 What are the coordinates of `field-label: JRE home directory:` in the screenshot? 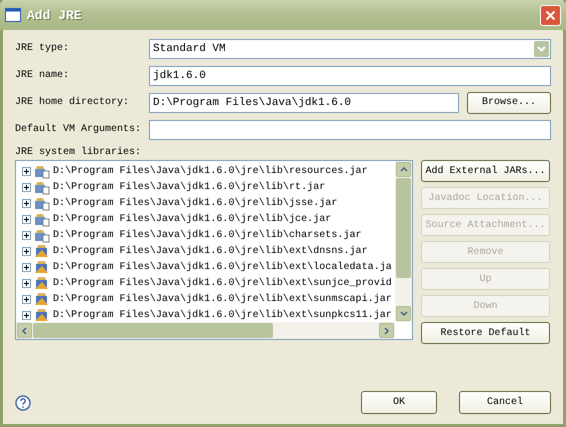 It's located at (72, 102).